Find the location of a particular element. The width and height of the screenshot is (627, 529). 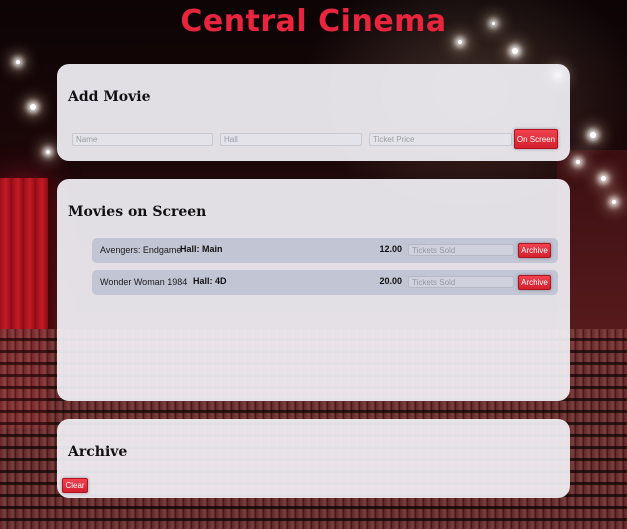

movie-name: Wonder Woman 1984 is located at coordinates (144, 282).